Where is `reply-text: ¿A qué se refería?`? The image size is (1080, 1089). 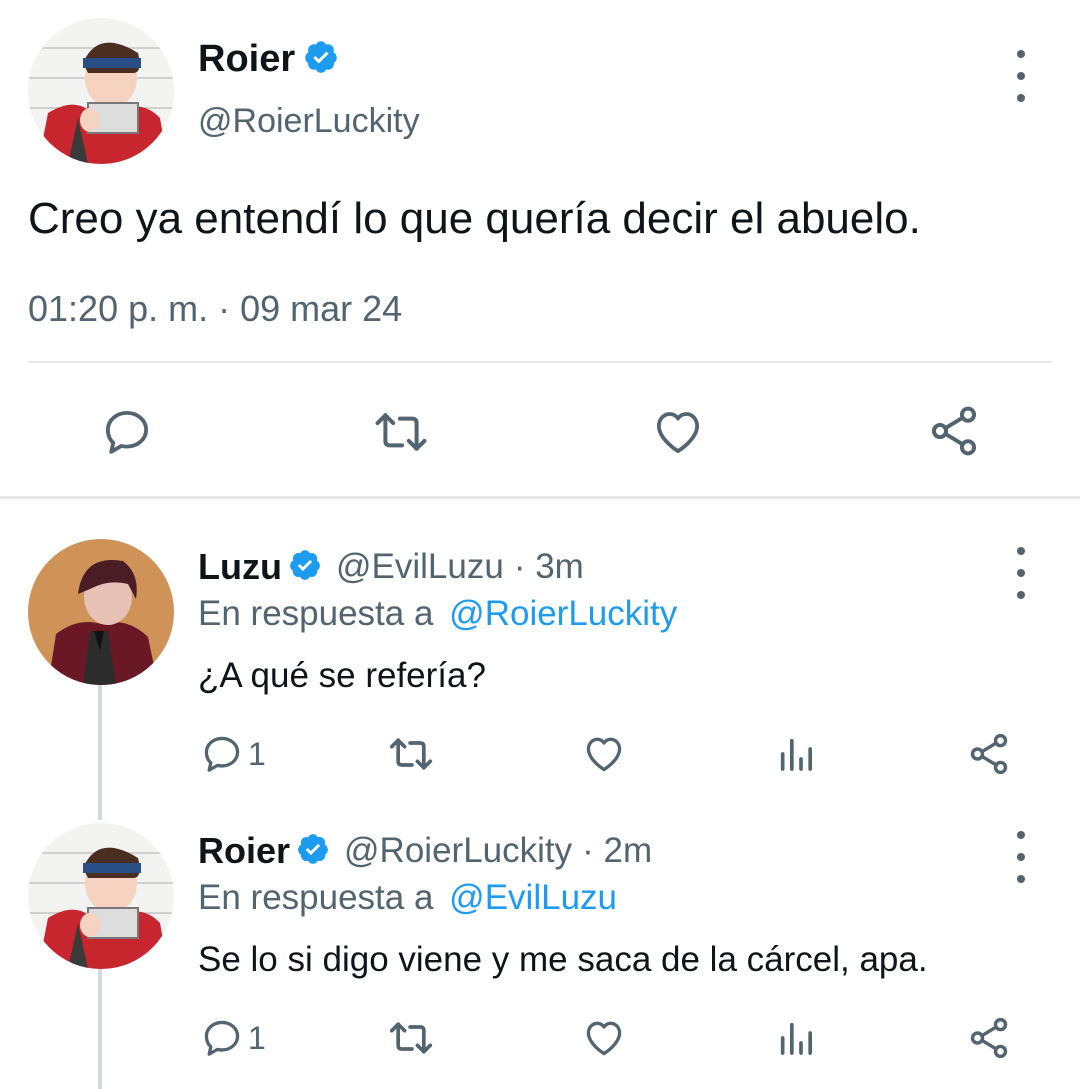 reply-text: ¿A qué se refería? is located at coordinates (342, 675).